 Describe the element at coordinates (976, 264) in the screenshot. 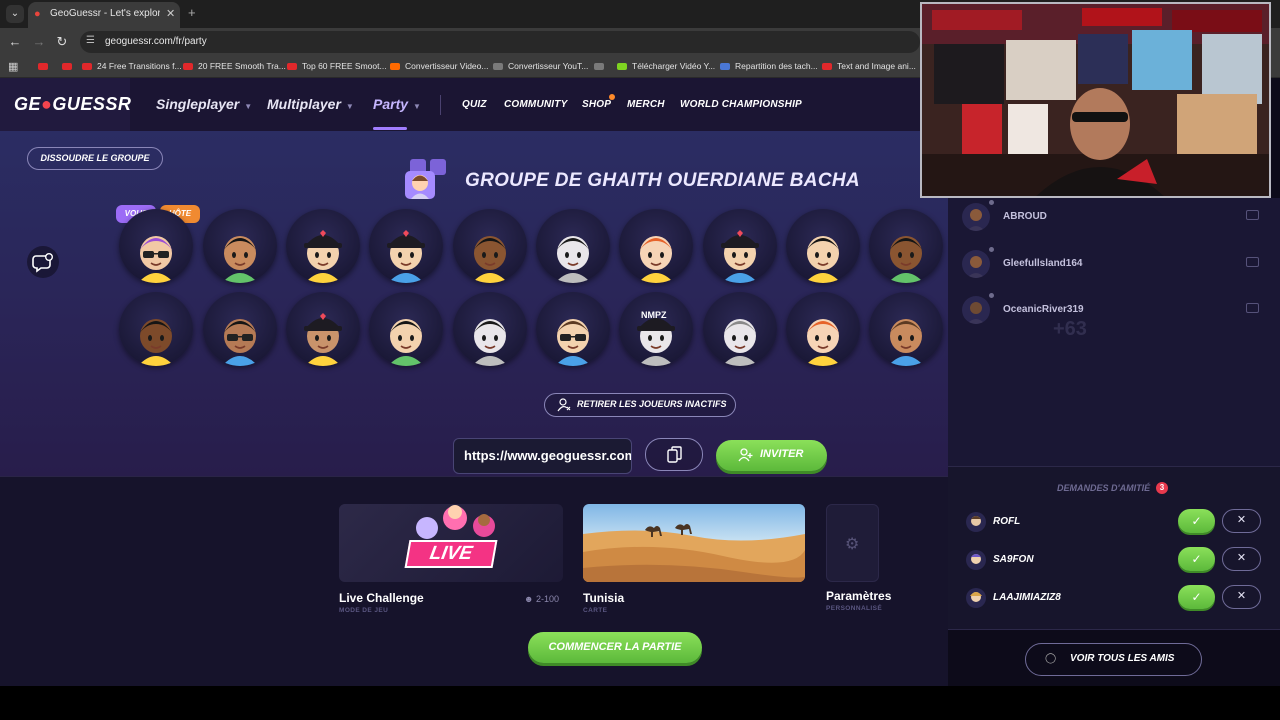

I see `avatar` at that location.